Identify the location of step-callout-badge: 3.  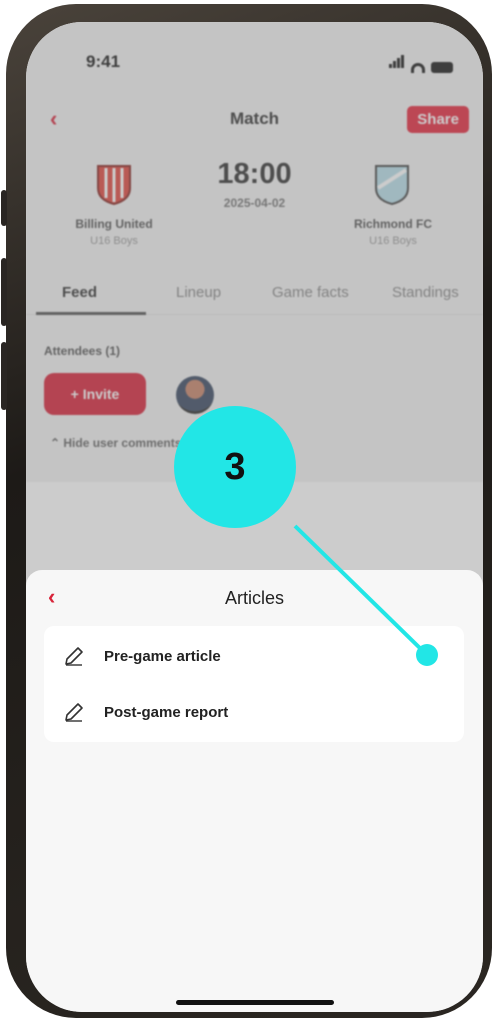
(235, 467).